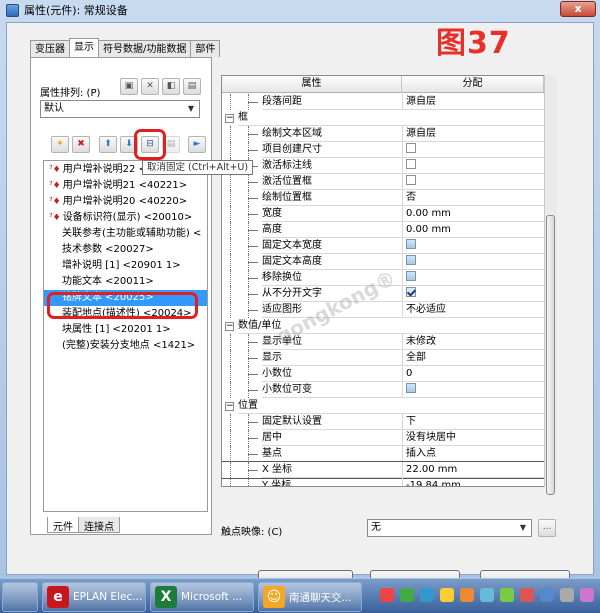  What do you see at coordinates (383, 438) in the screenshot?
I see `grid-row: 居中 没有块居中` at bounding box center [383, 438].